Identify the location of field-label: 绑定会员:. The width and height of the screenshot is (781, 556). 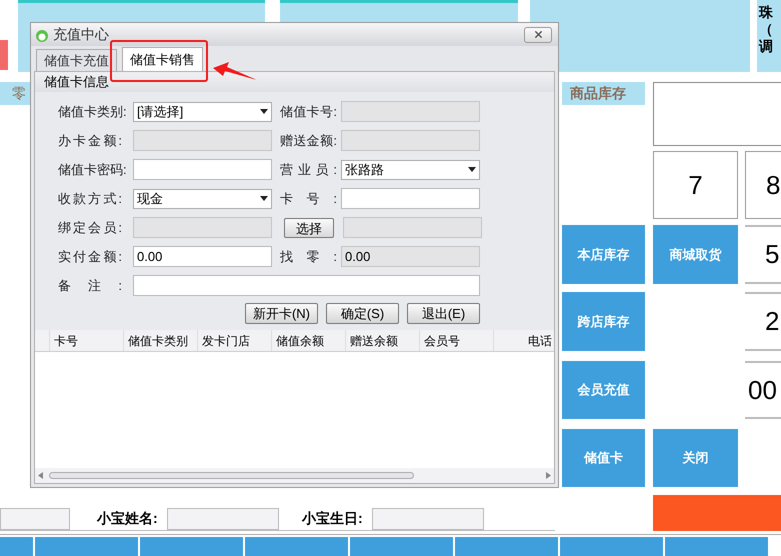
(90, 227).